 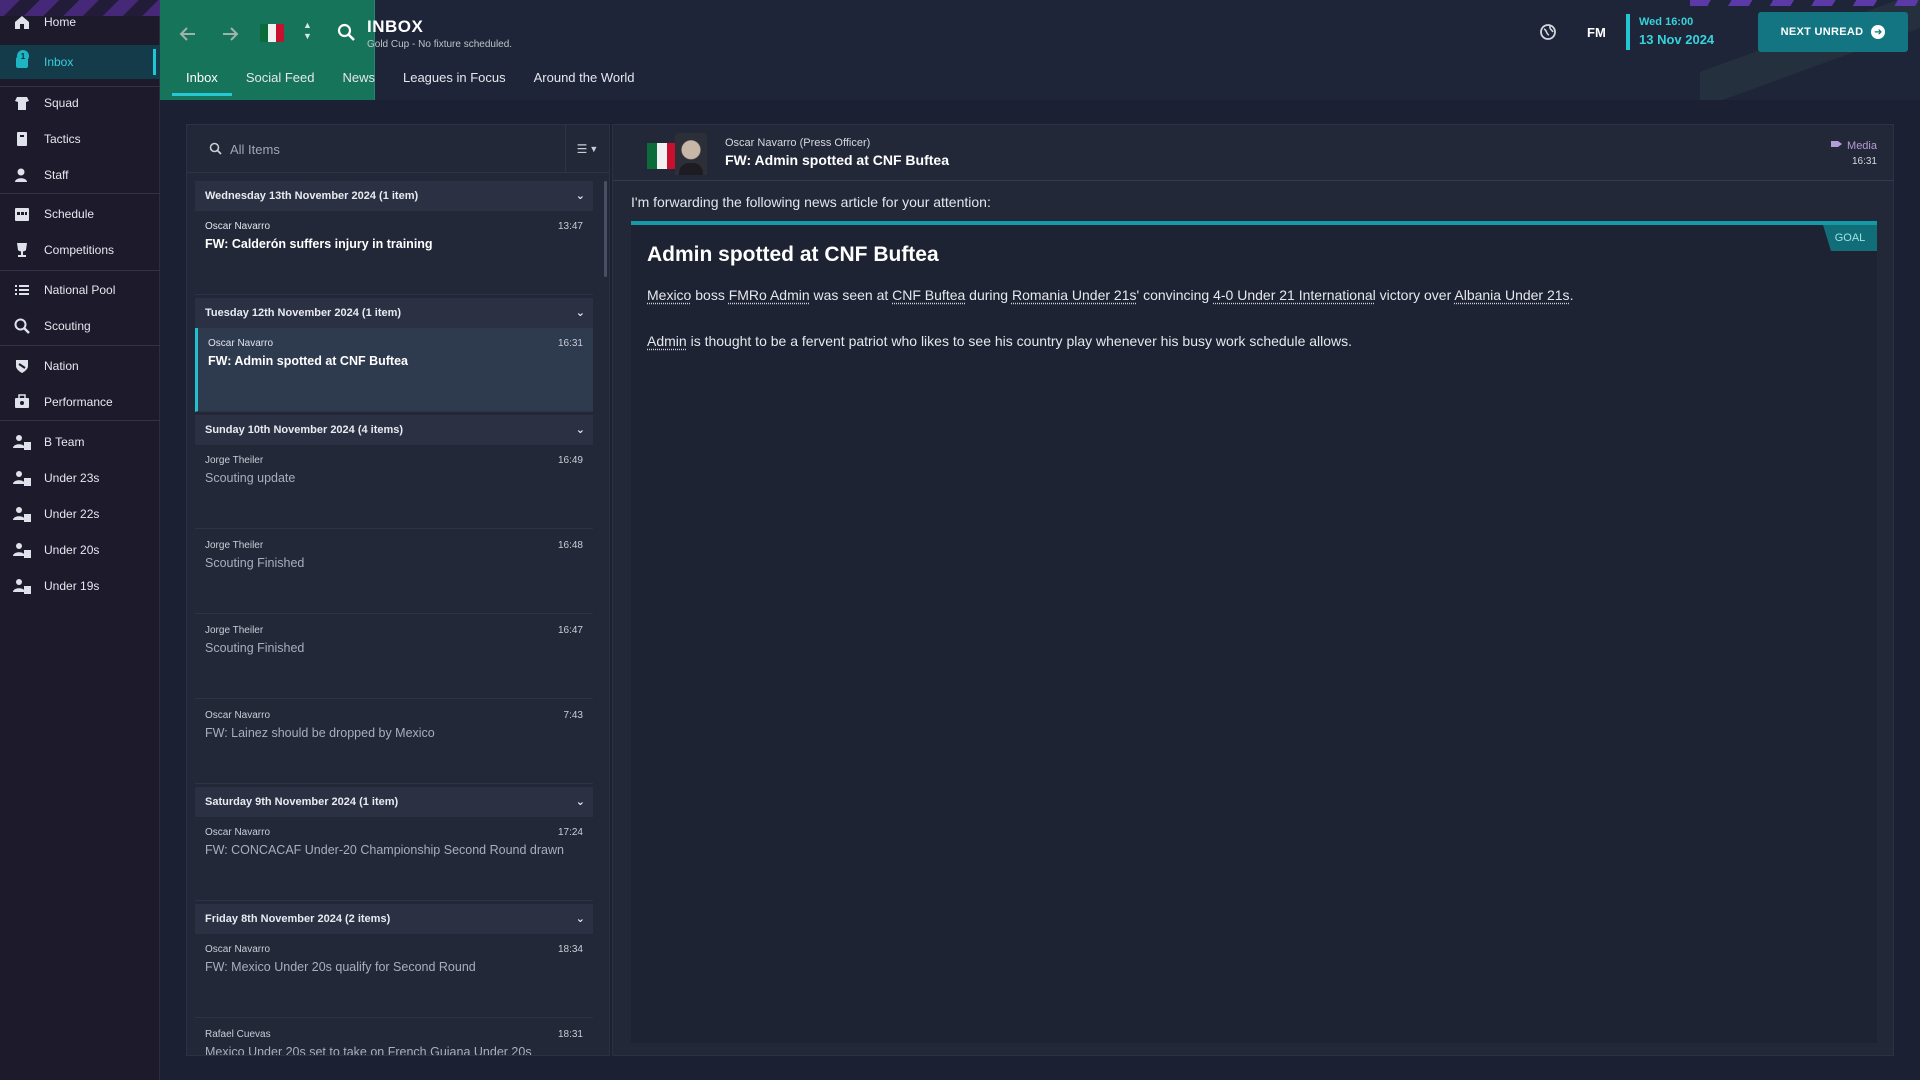 What do you see at coordinates (80, 62) in the screenshot?
I see `sidebar-item-inbox: 1 Inbox` at bounding box center [80, 62].